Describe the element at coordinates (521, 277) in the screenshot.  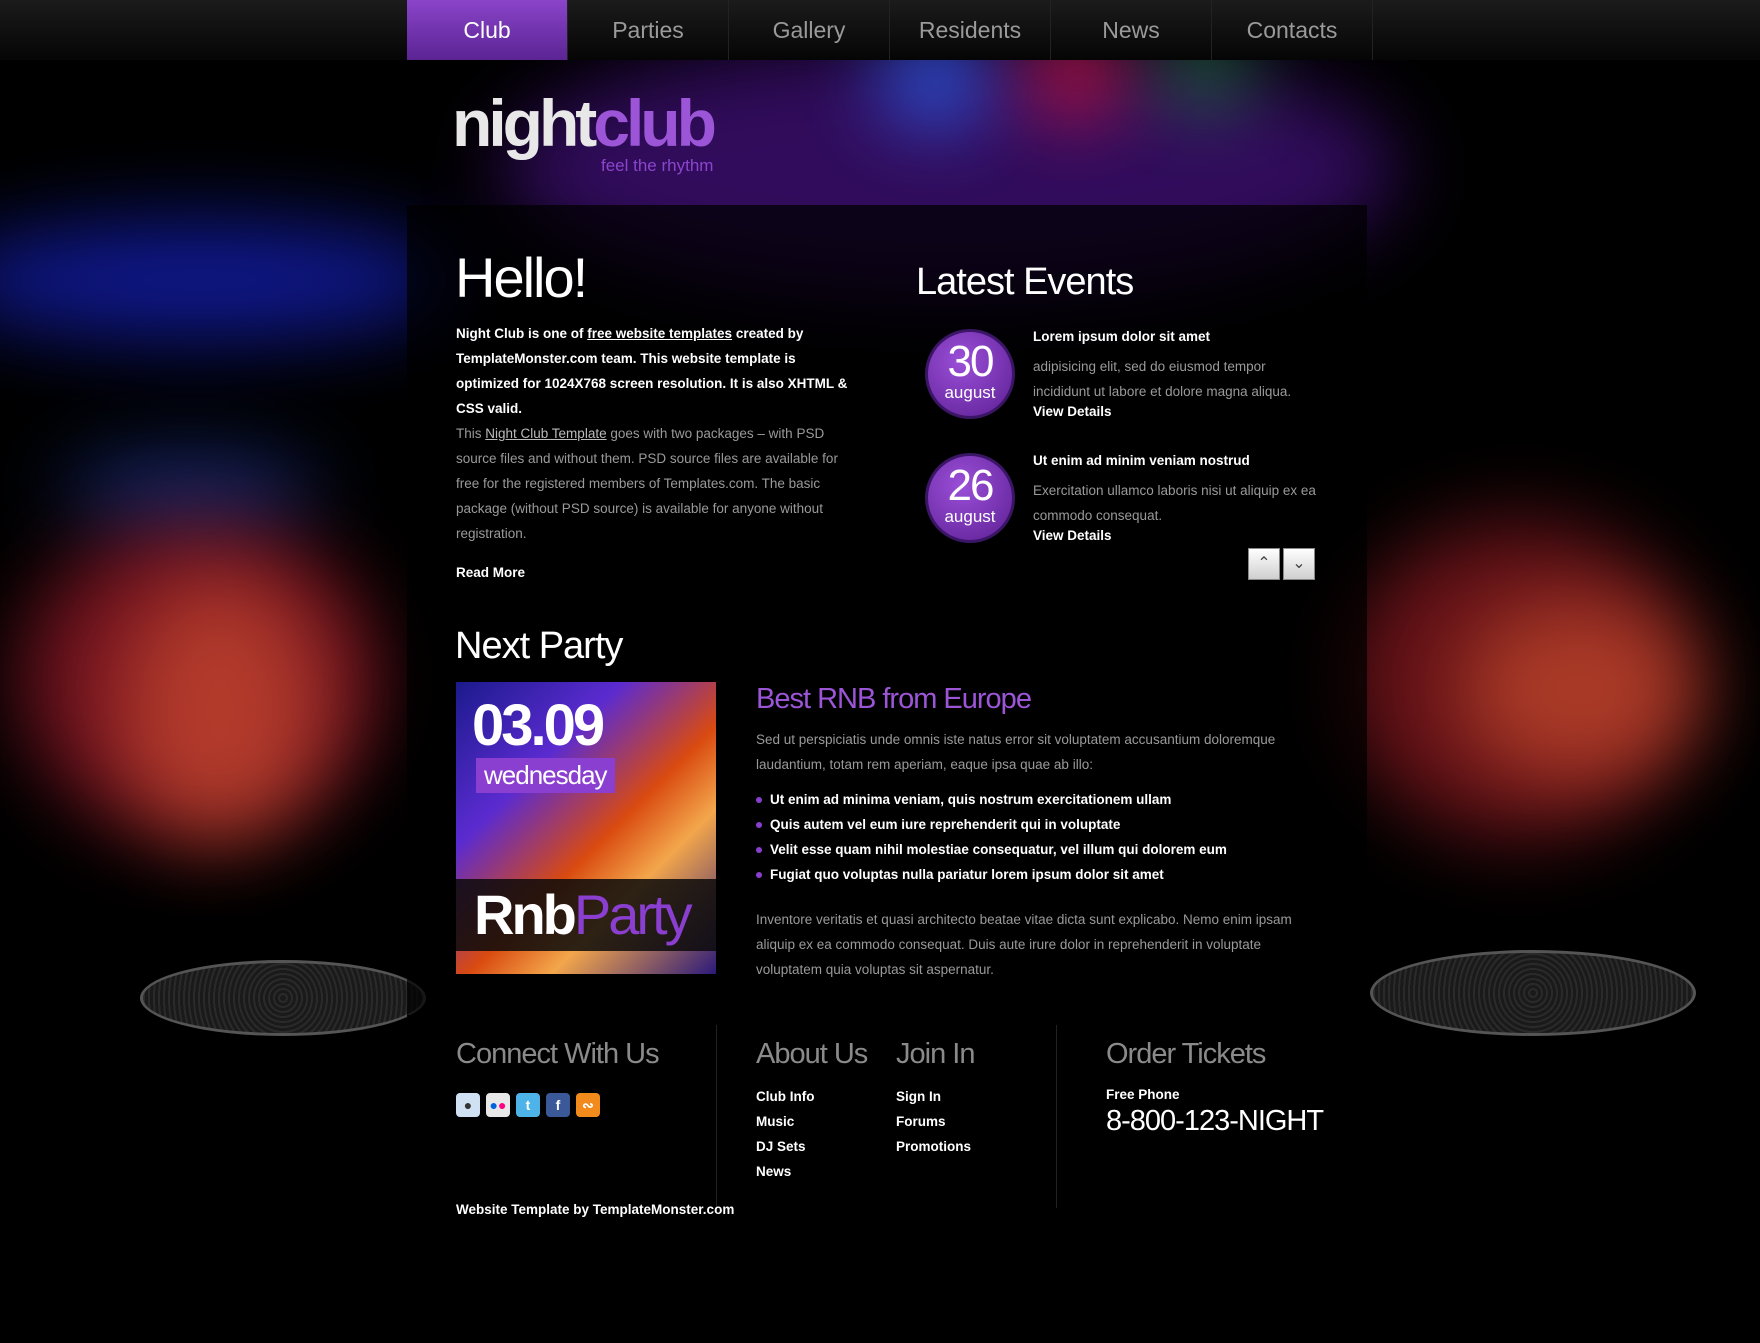
I see `hello-heading: Hello!` at that location.